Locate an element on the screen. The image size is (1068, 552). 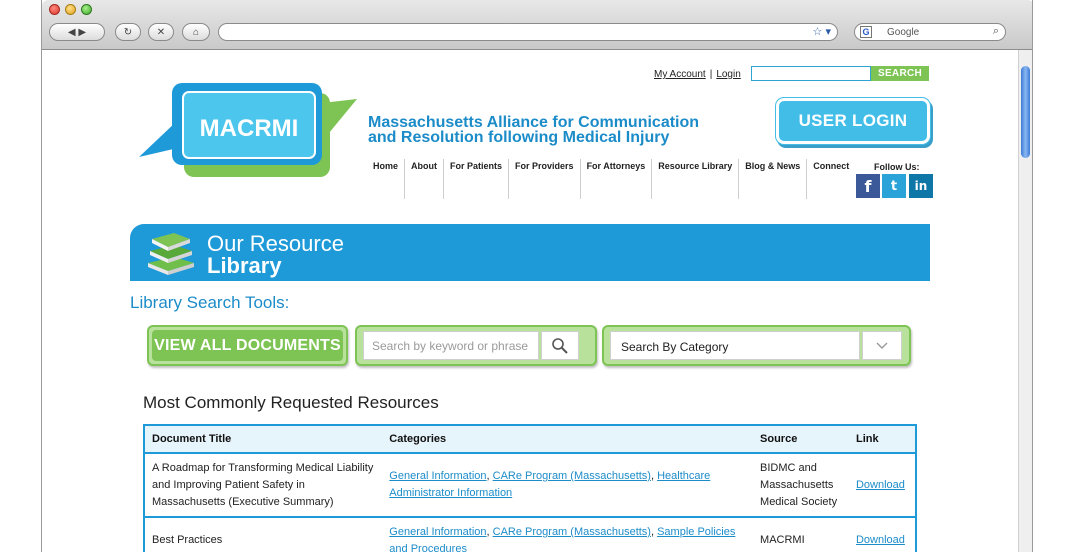
stop-button: ✕ is located at coordinates (161, 32).